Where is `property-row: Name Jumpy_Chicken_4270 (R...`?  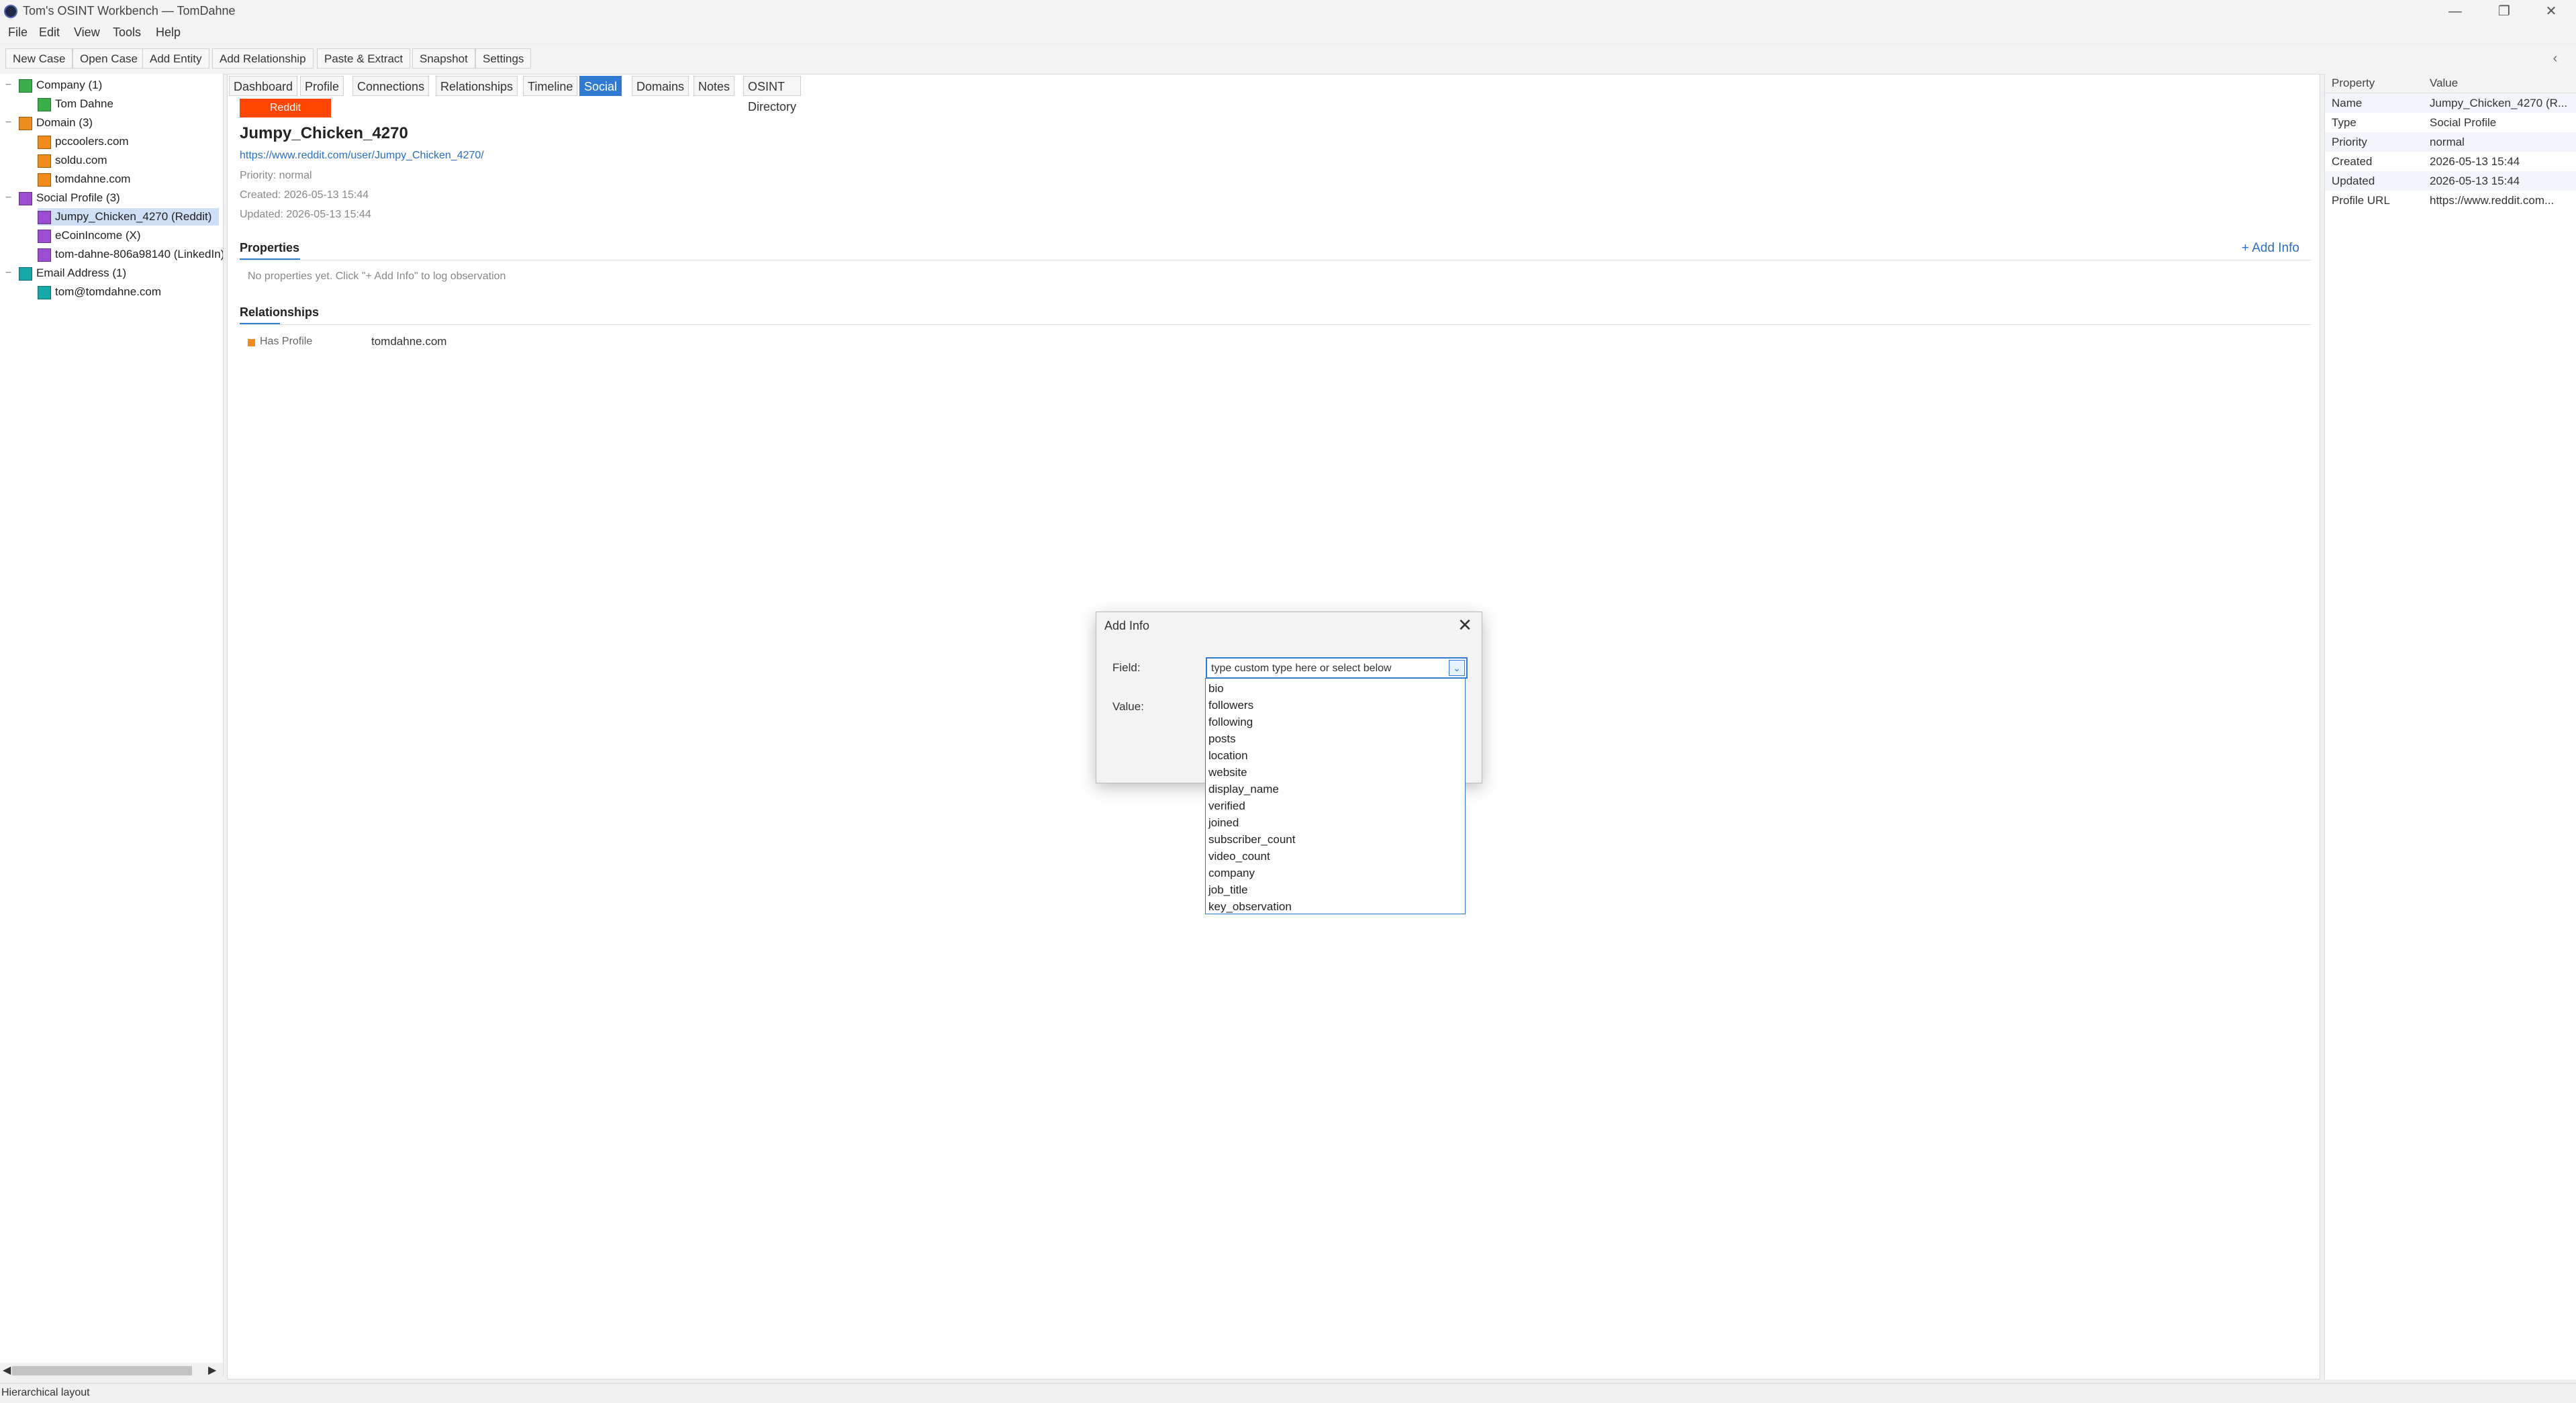 property-row: Name Jumpy_Chicken_4270 (R... is located at coordinates (2450, 103).